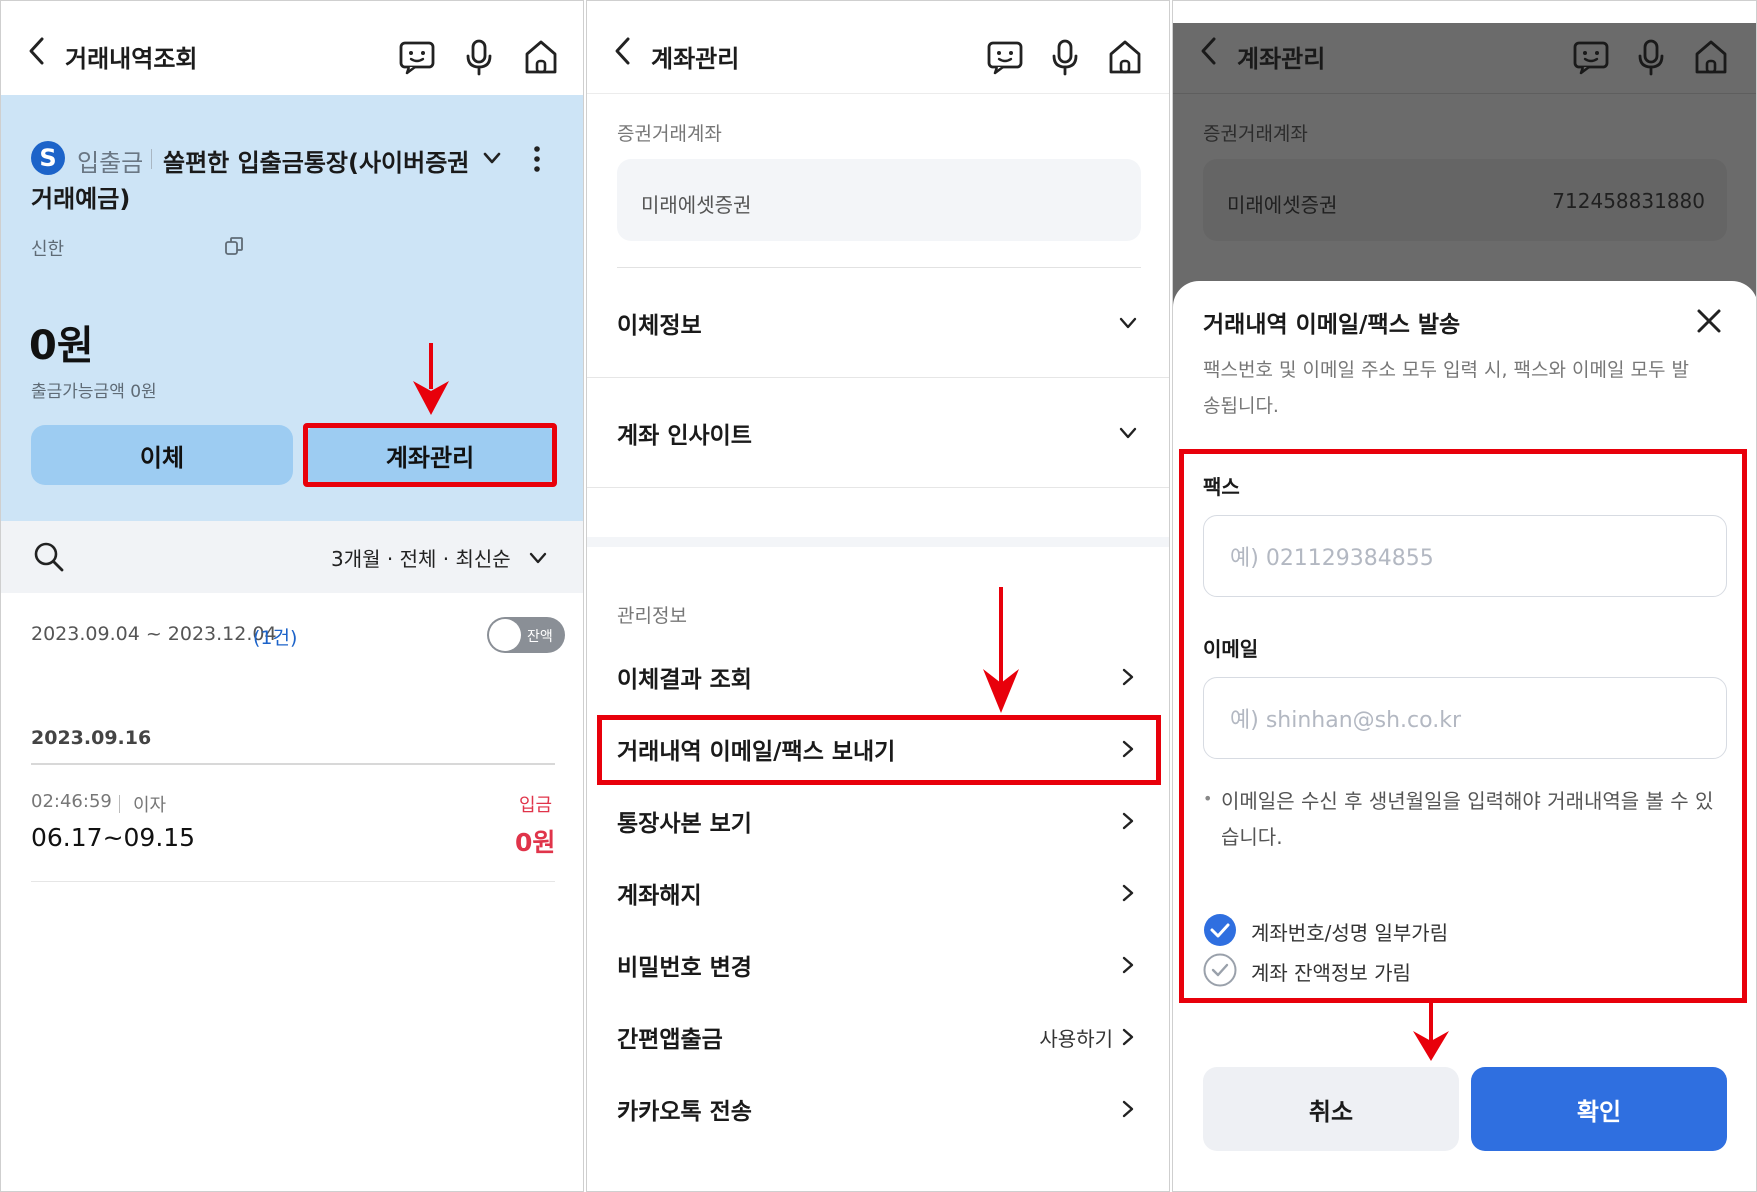 This screenshot has height=1192, width=1757. What do you see at coordinates (1076, 1038) in the screenshot?
I see `menu-extra: 사용하기` at bounding box center [1076, 1038].